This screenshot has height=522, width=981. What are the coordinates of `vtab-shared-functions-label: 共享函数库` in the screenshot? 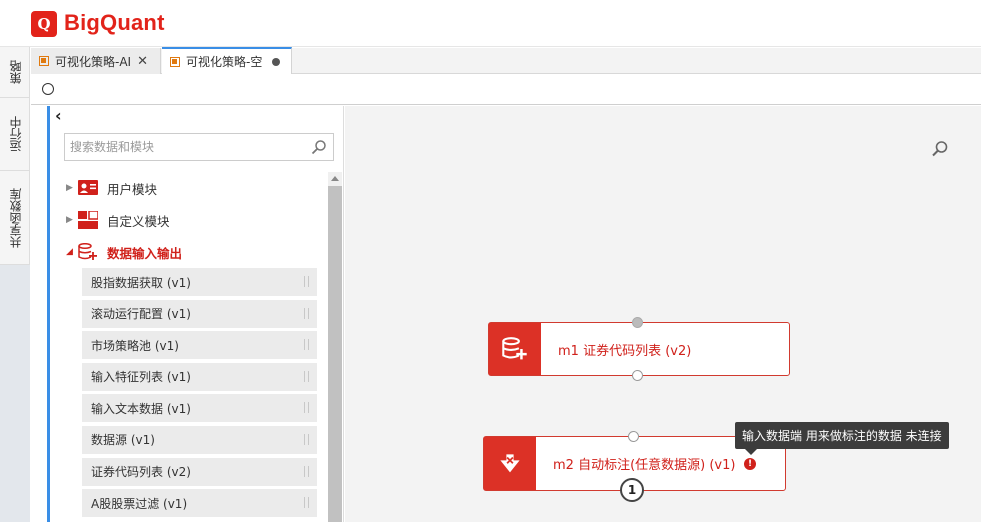 It's located at (15, 217).